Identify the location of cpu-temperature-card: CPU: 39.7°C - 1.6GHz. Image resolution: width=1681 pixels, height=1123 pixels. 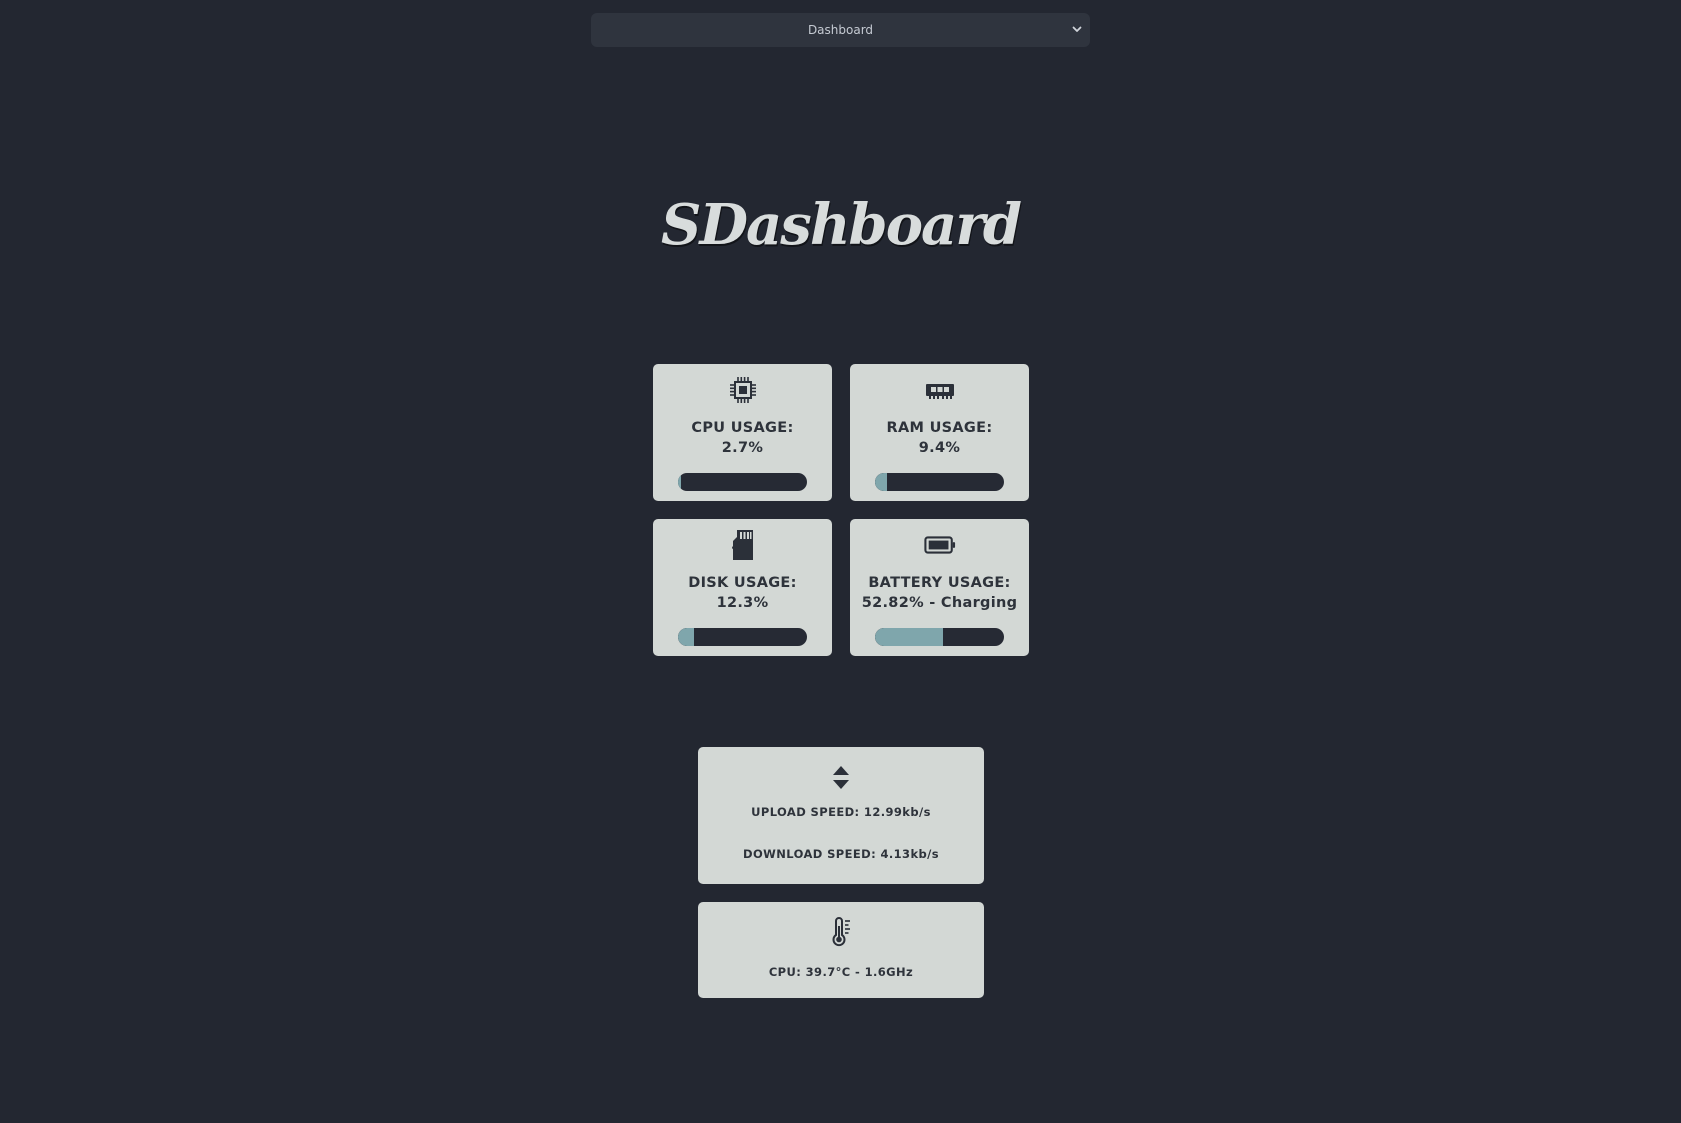
(841, 950).